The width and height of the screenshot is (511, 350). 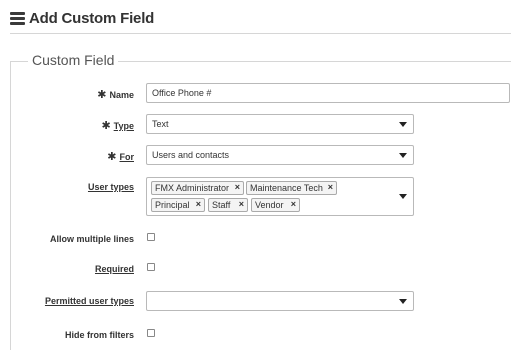 I want to click on name-input: Office Phone #, so click(x=328, y=93).